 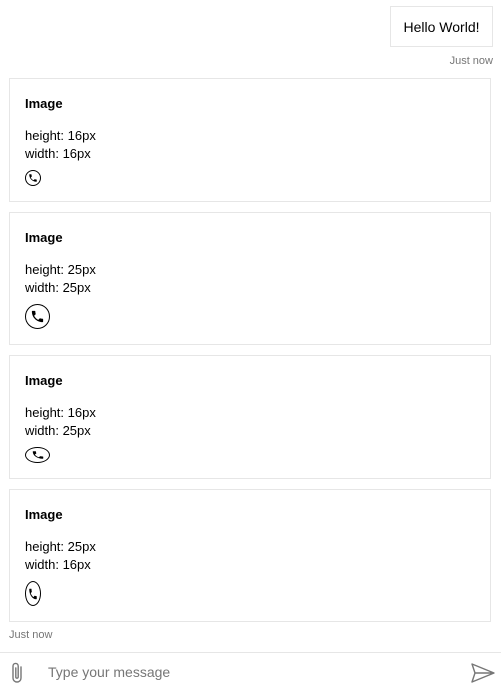 I want to click on user-message-text: Hello World!, so click(x=441, y=27).